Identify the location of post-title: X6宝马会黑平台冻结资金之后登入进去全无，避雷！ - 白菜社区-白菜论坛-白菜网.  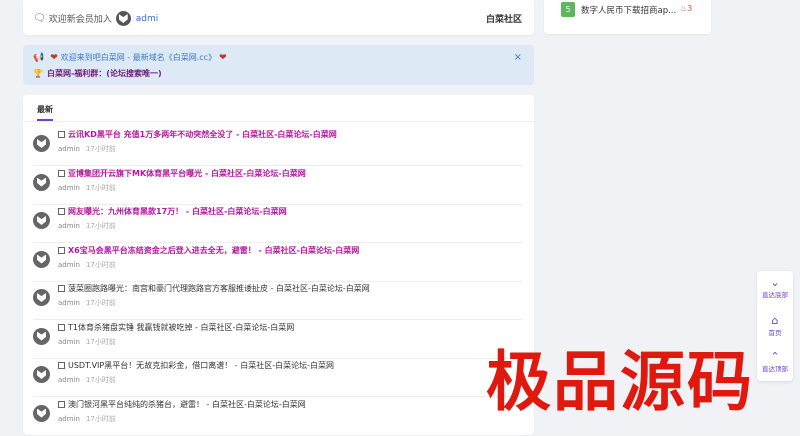
(214, 250).